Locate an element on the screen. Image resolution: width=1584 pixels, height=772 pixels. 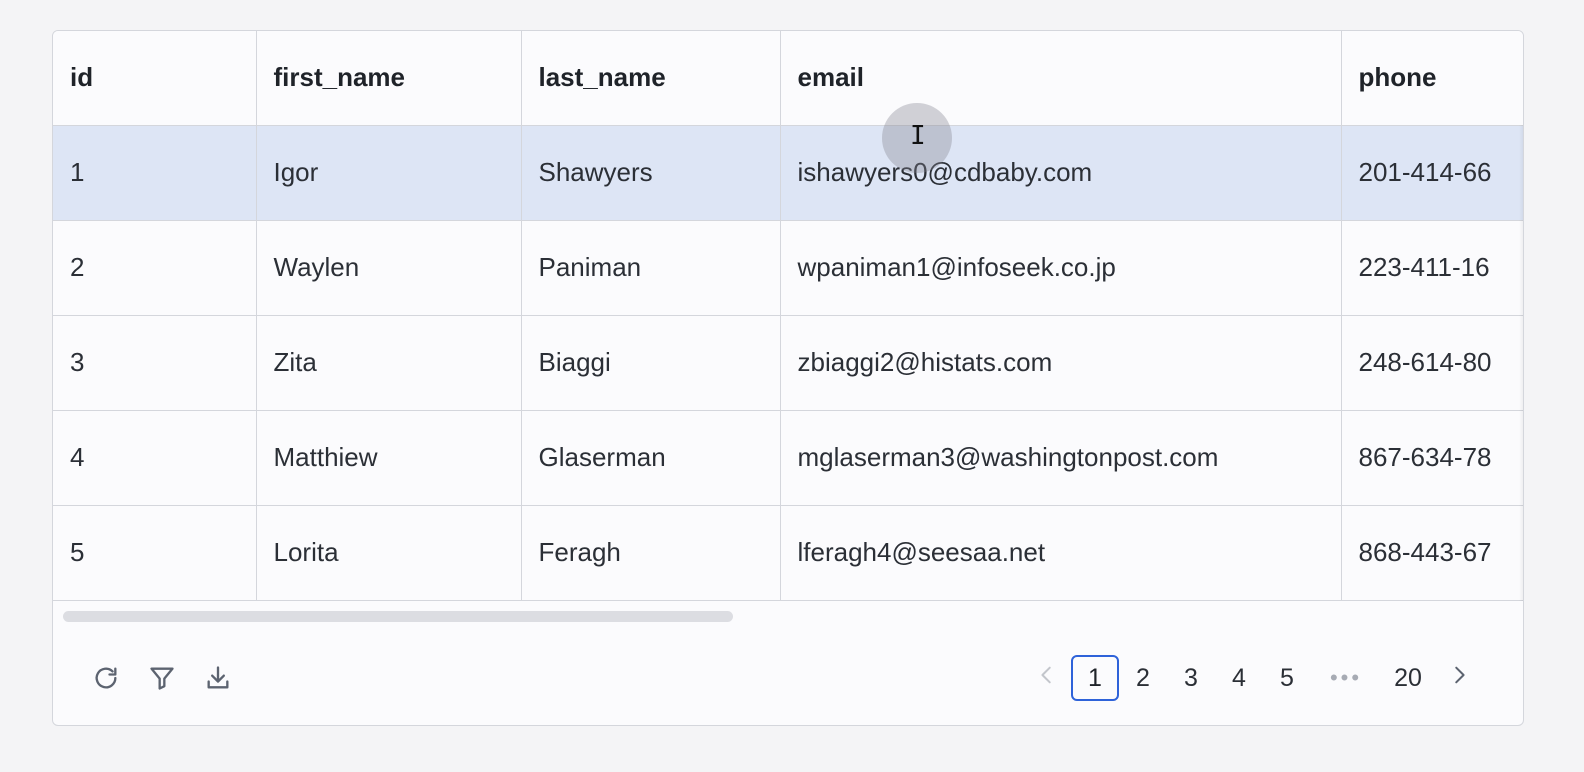
cell-last-name: Paniman is located at coordinates (651, 268).